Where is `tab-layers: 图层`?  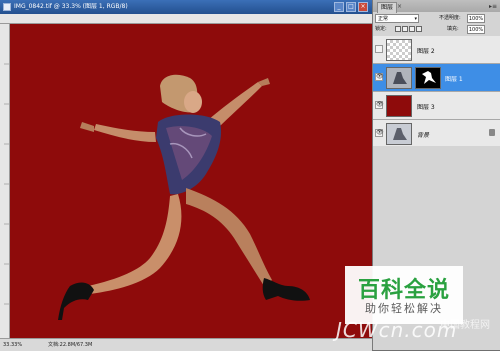
tab-layers: 图层 is located at coordinates (387, 7).